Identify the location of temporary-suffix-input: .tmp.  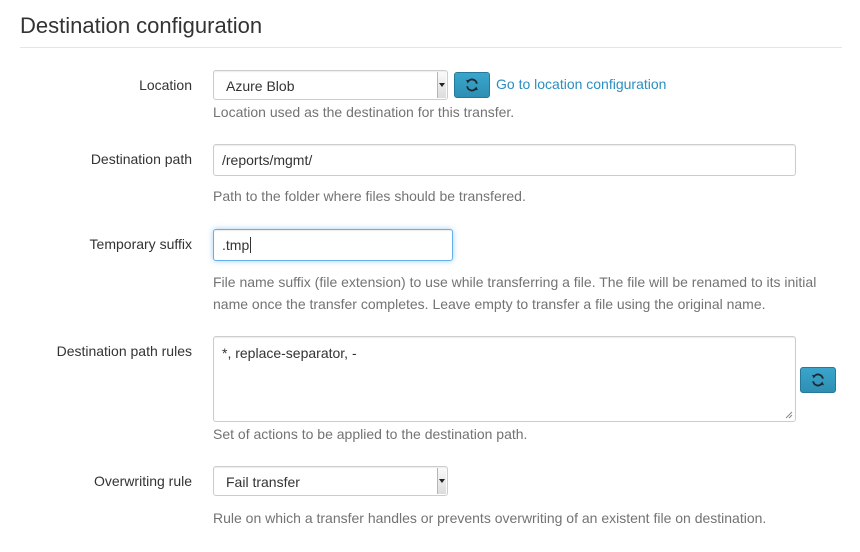
(333, 245).